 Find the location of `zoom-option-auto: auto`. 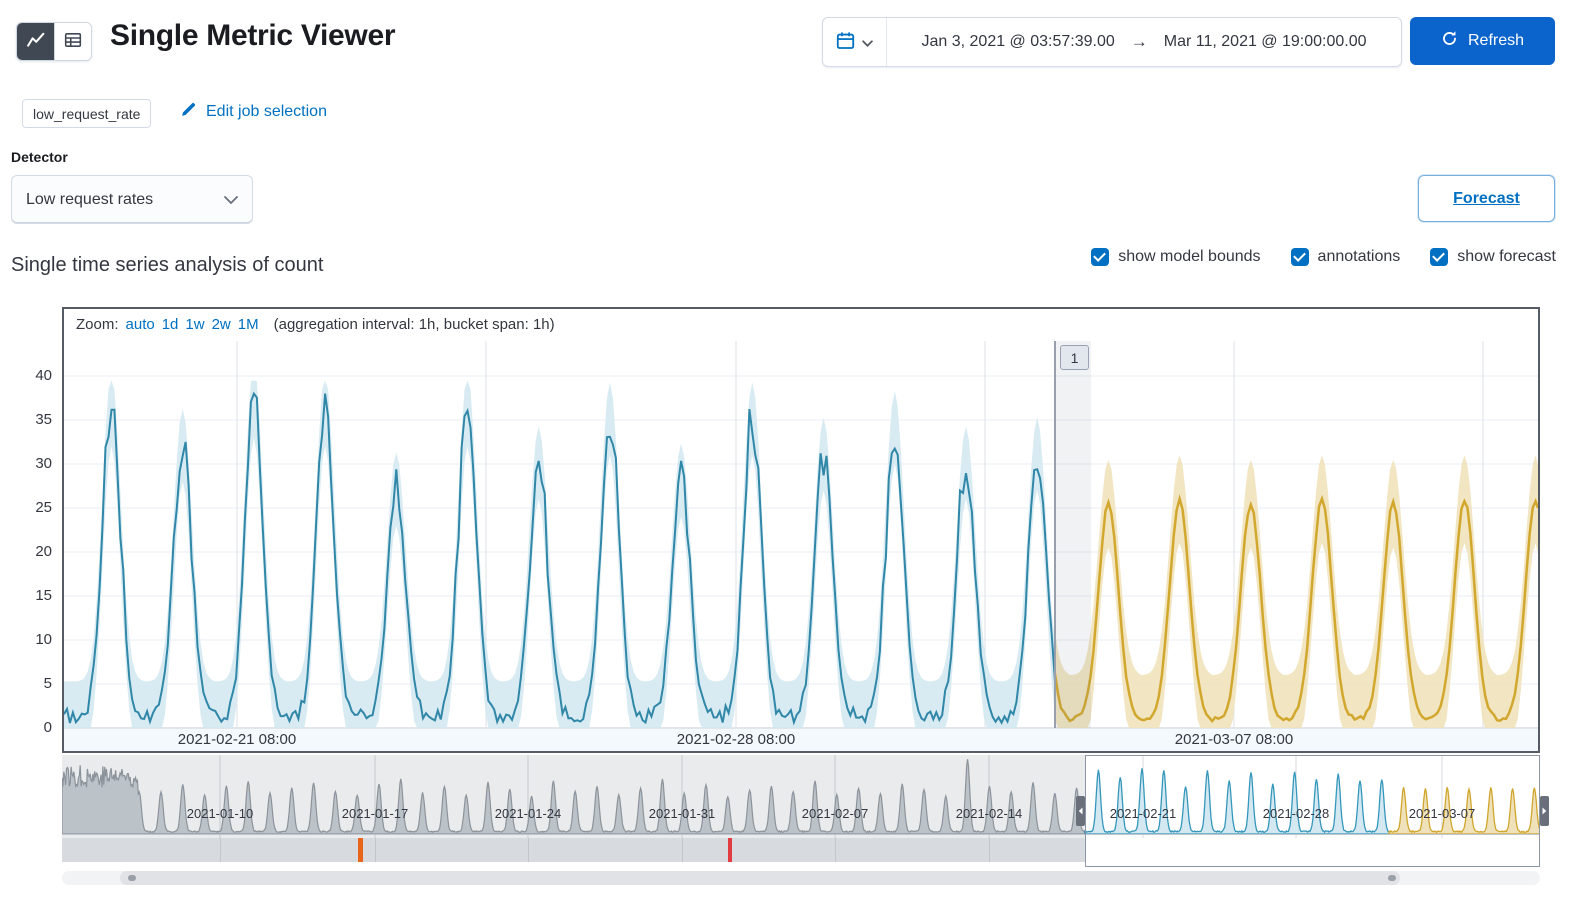

zoom-option-auto: auto is located at coordinates (140, 324).